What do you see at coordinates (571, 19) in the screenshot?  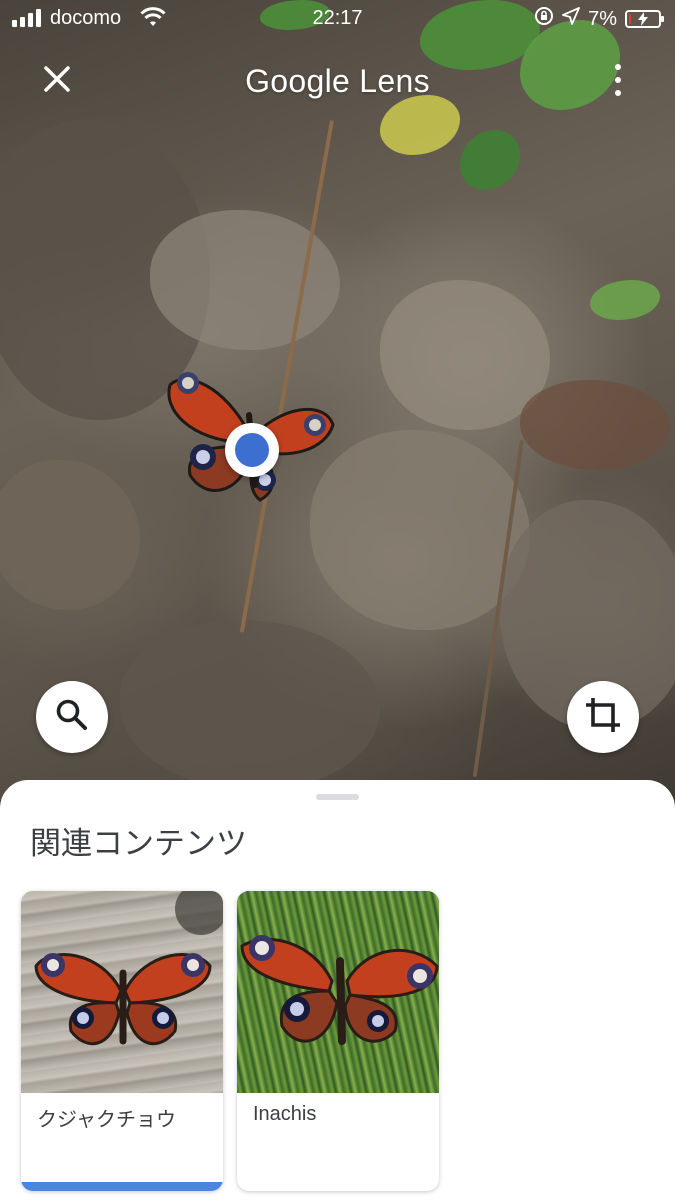 I see `location-arrow-icon` at bounding box center [571, 19].